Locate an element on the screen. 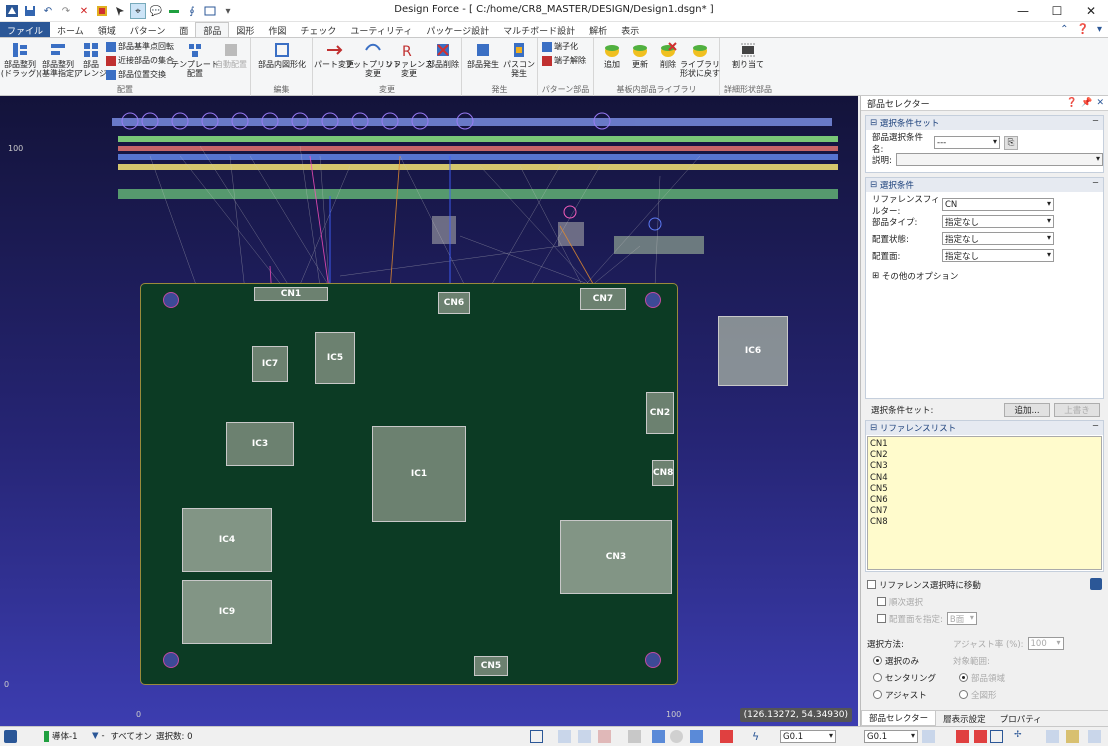 This screenshot has width=1108, height=746. lock-icon is located at coordinates (980, 736).